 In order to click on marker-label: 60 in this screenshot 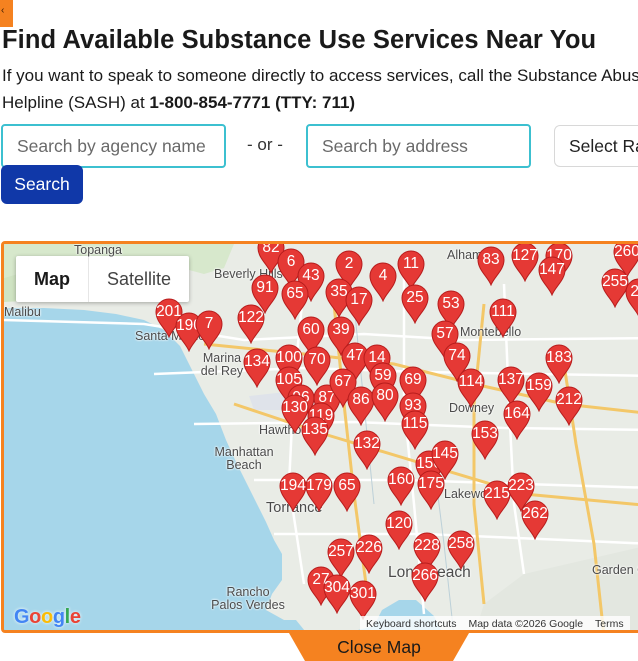, I will do `click(311, 329)`.